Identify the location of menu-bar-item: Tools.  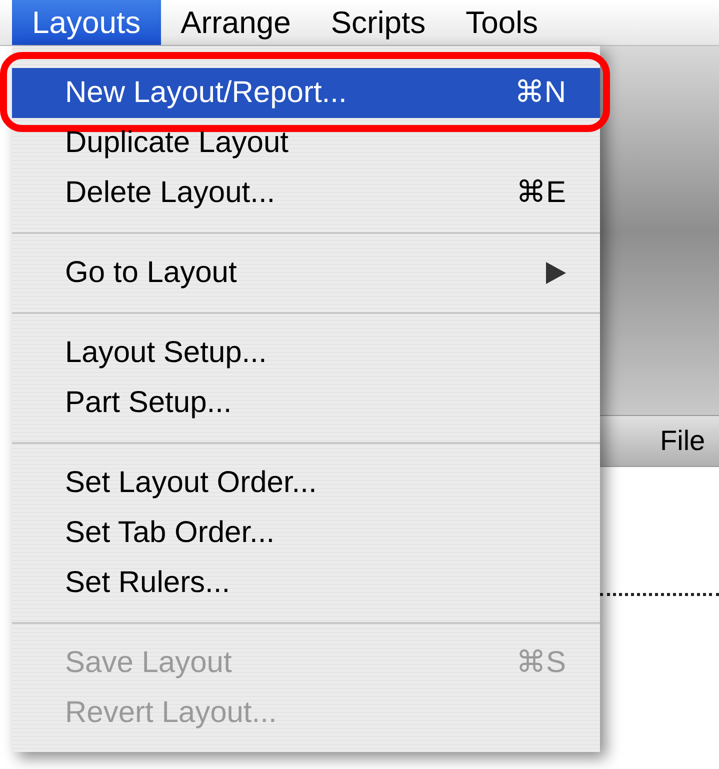
(502, 22).